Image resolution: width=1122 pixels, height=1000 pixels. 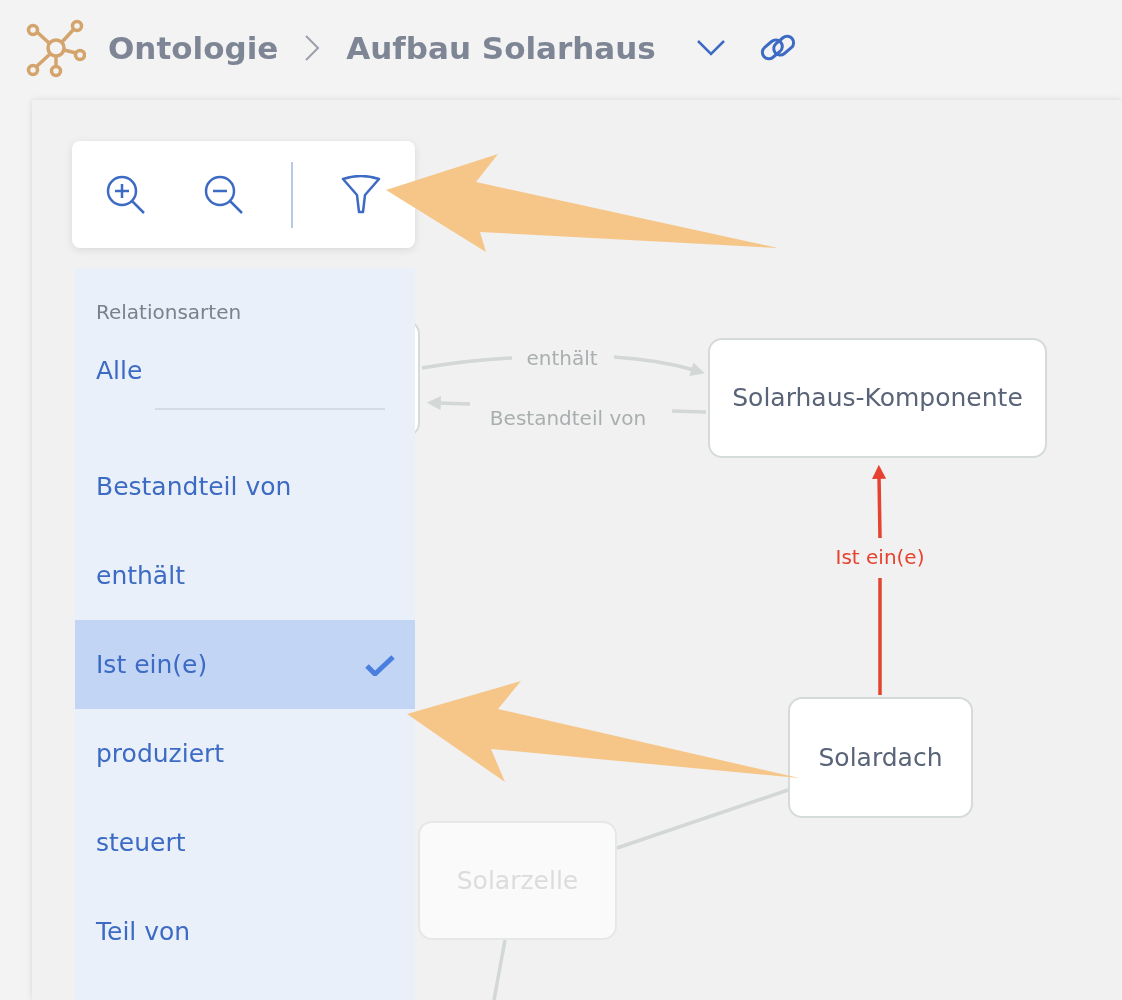 What do you see at coordinates (245, 664) in the screenshot?
I see `filter-option: Ist ein(e)` at bounding box center [245, 664].